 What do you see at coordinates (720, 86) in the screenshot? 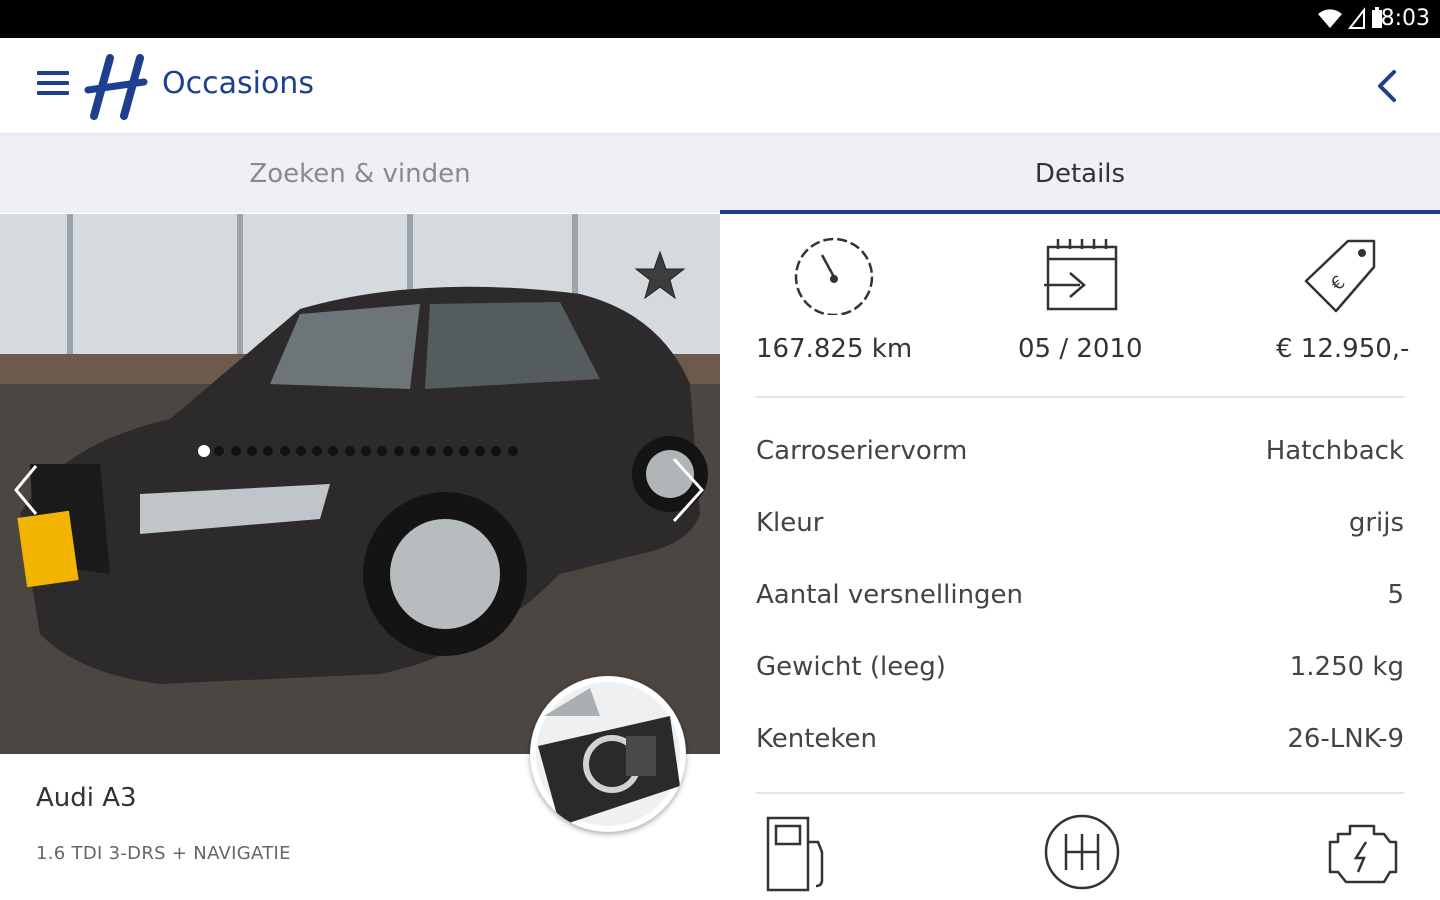
I see `app-bar: Occasions` at bounding box center [720, 86].